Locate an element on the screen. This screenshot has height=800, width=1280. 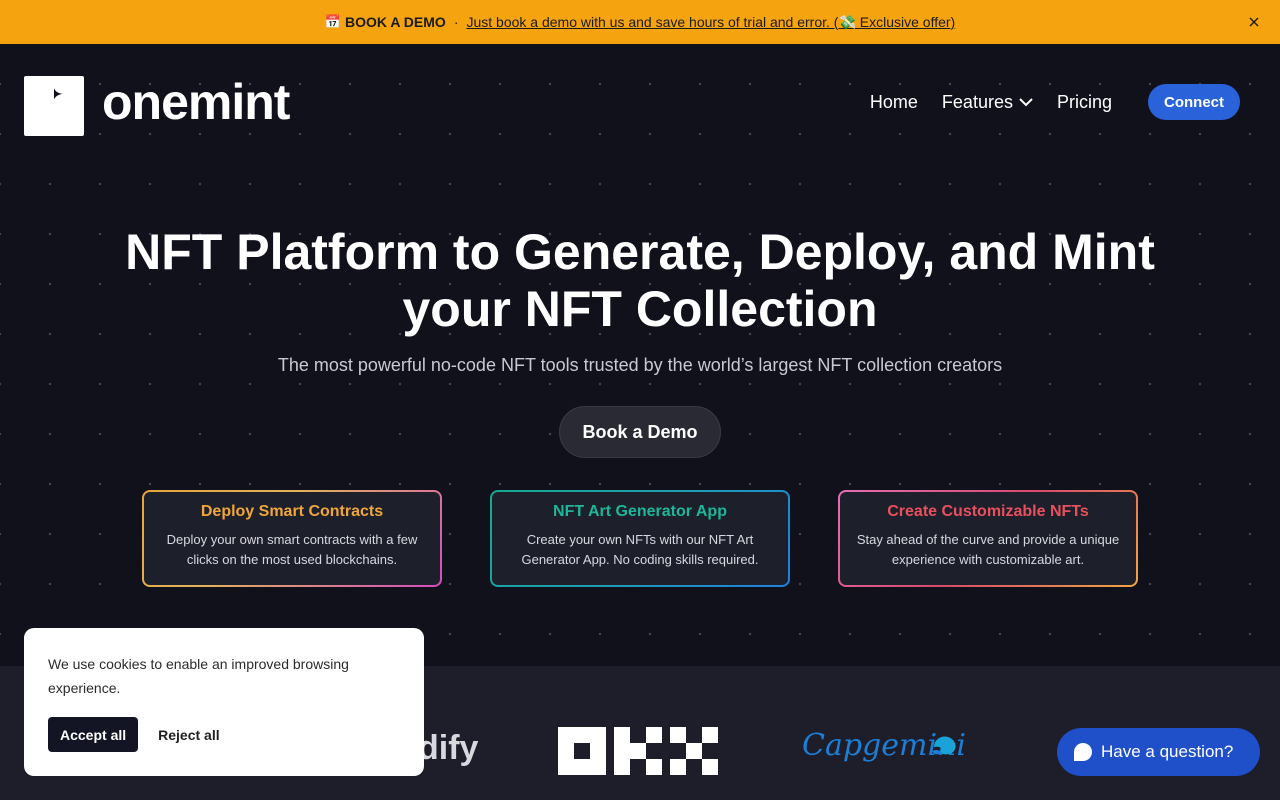
cookie-actions: Accept all Reject all is located at coordinates (224, 734).